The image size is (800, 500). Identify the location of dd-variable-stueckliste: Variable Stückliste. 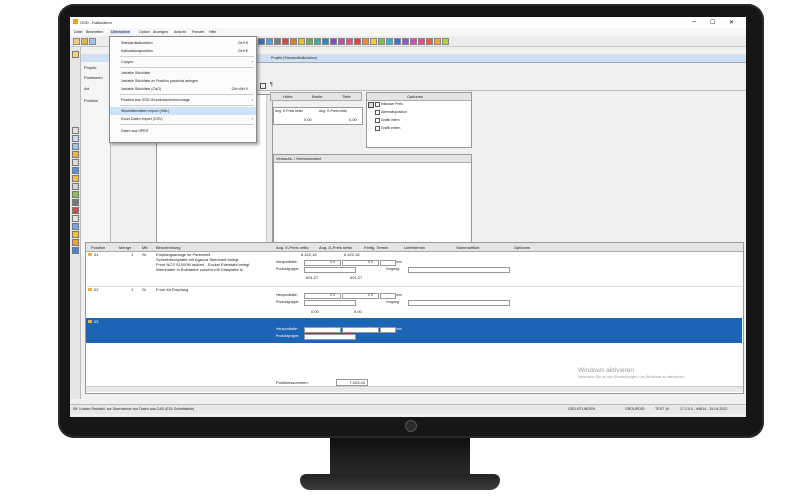
(183, 73).